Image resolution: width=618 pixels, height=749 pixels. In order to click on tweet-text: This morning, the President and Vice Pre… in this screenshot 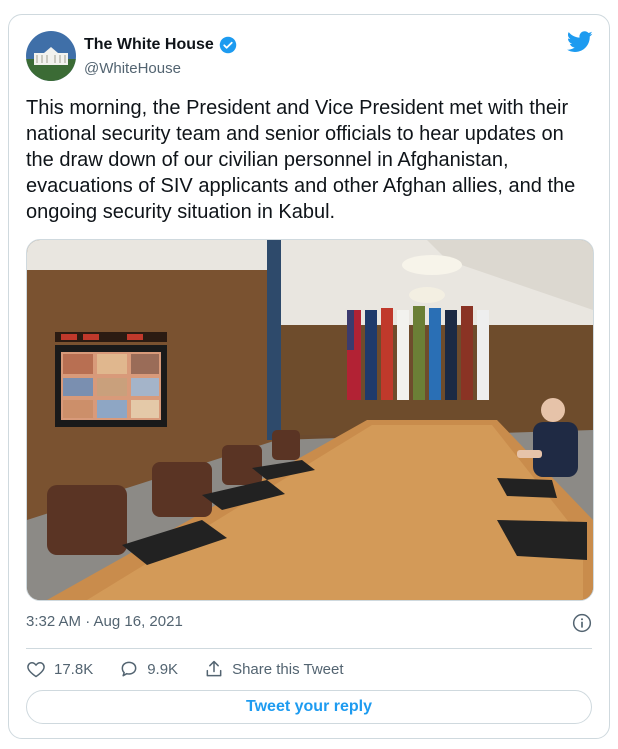, I will do `click(301, 160)`.